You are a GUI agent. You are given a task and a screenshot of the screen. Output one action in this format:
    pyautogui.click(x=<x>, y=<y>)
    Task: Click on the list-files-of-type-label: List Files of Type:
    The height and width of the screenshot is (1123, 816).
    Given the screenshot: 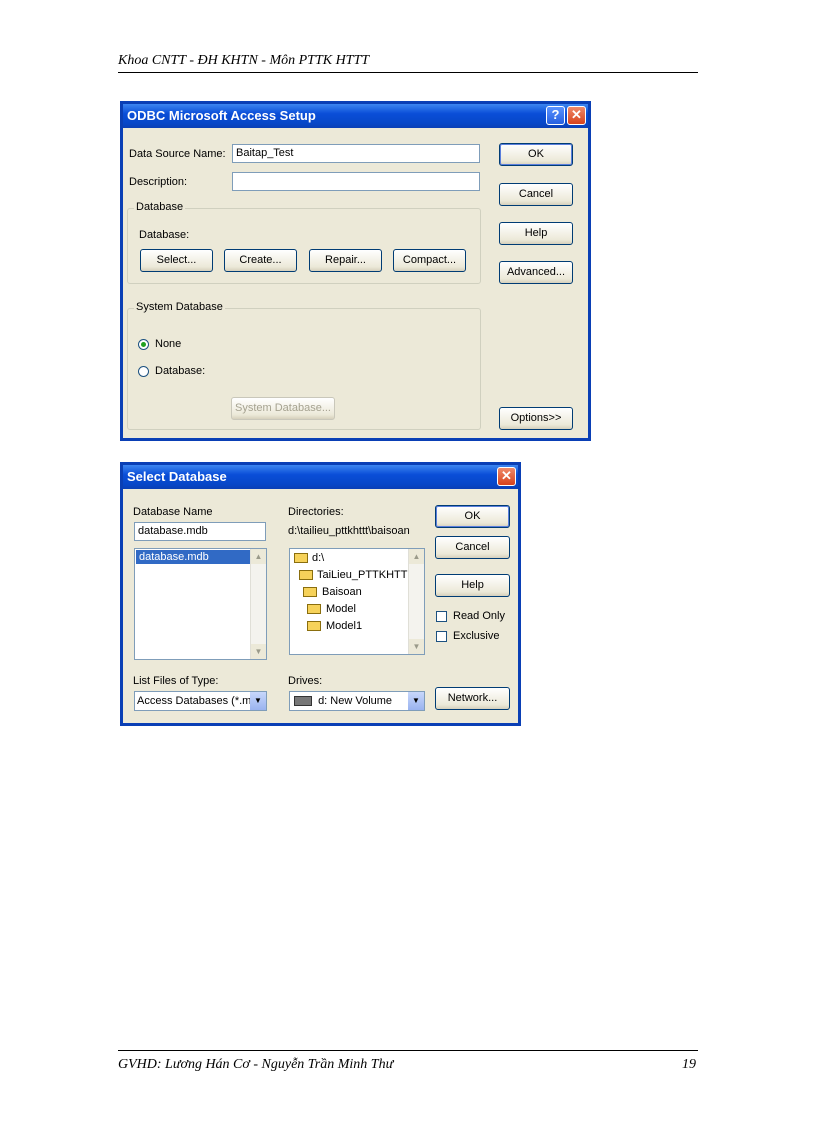 What is the action you would take?
    pyautogui.click(x=176, y=681)
    